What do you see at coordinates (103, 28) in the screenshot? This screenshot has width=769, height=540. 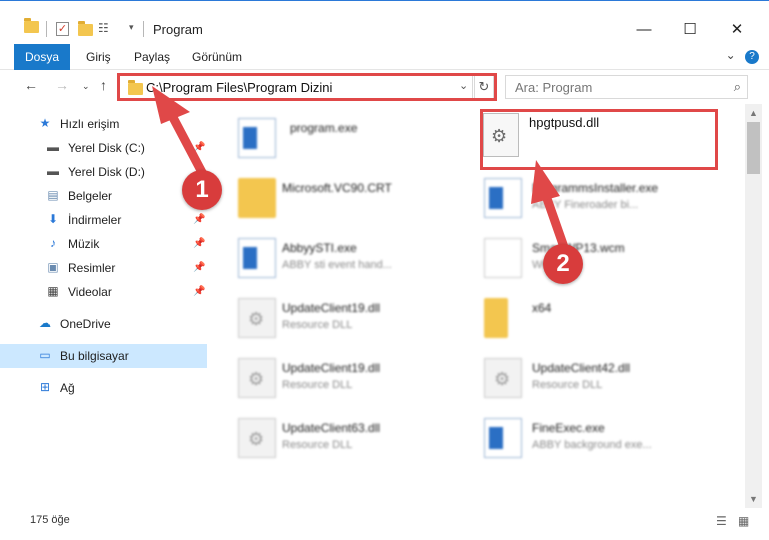 I see `view-menu-icon: ☷` at bounding box center [103, 28].